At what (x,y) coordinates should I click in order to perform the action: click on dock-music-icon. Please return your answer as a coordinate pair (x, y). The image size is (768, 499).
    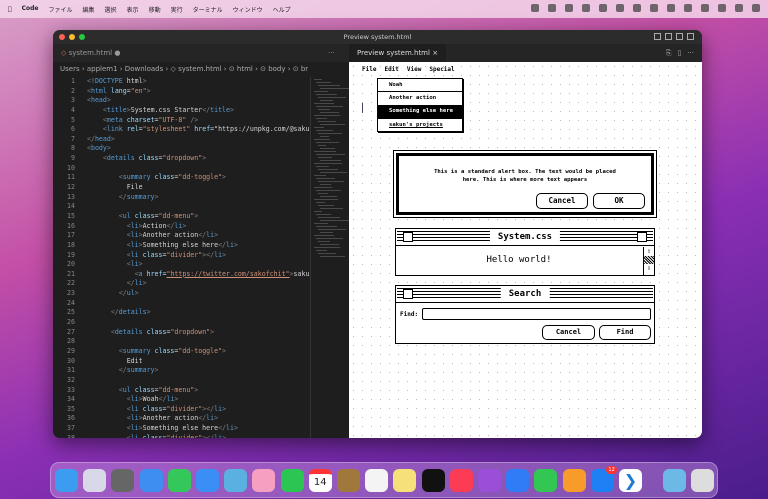
    Looking at the image, I should click on (461, 480).